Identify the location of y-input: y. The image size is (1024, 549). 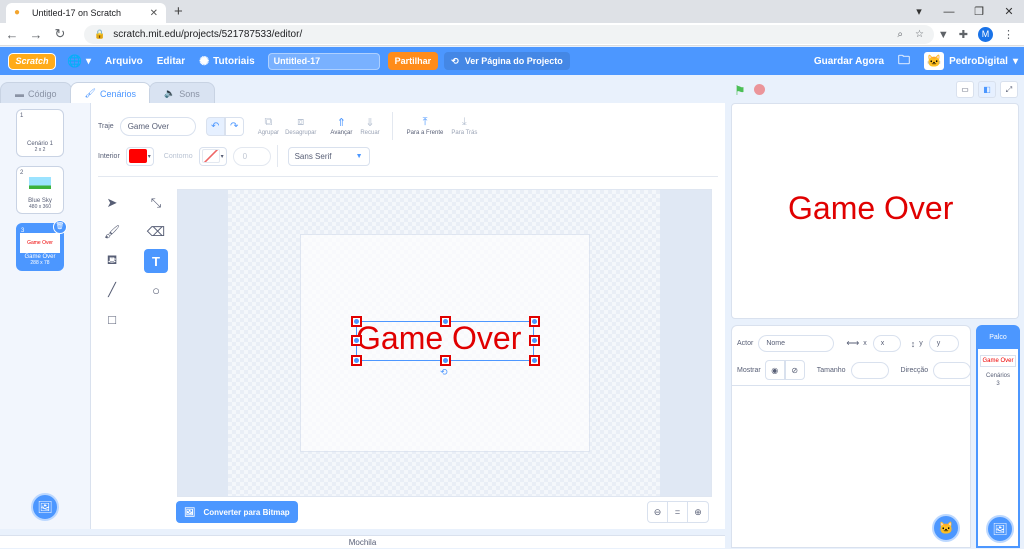
(943, 343).